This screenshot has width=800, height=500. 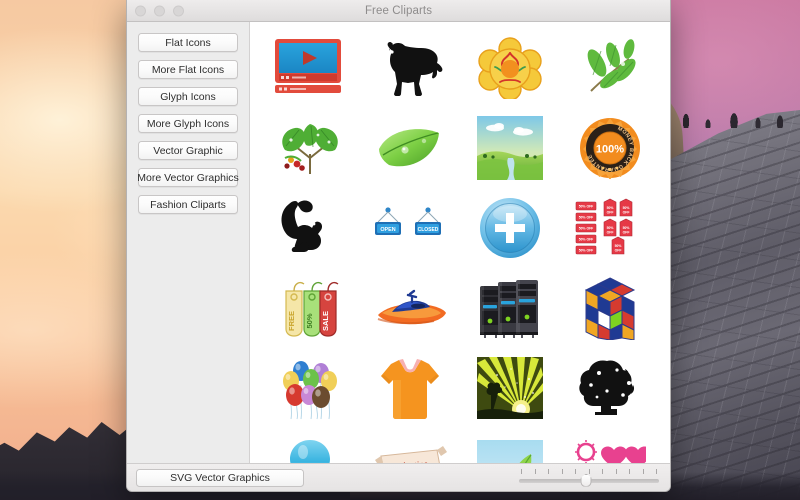 I want to click on svg-text: OPEN, so click(x=387, y=230).